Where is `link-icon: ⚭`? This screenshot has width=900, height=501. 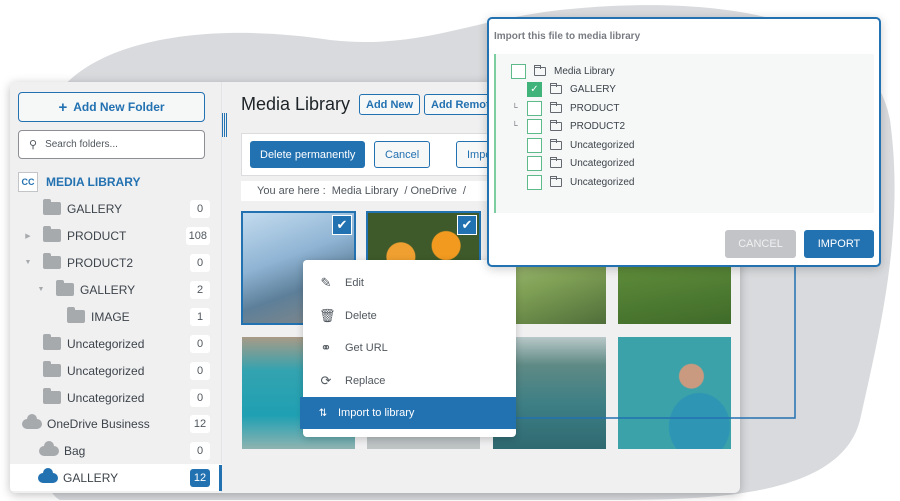 link-icon: ⚭ is located at coordinates (326, 347).